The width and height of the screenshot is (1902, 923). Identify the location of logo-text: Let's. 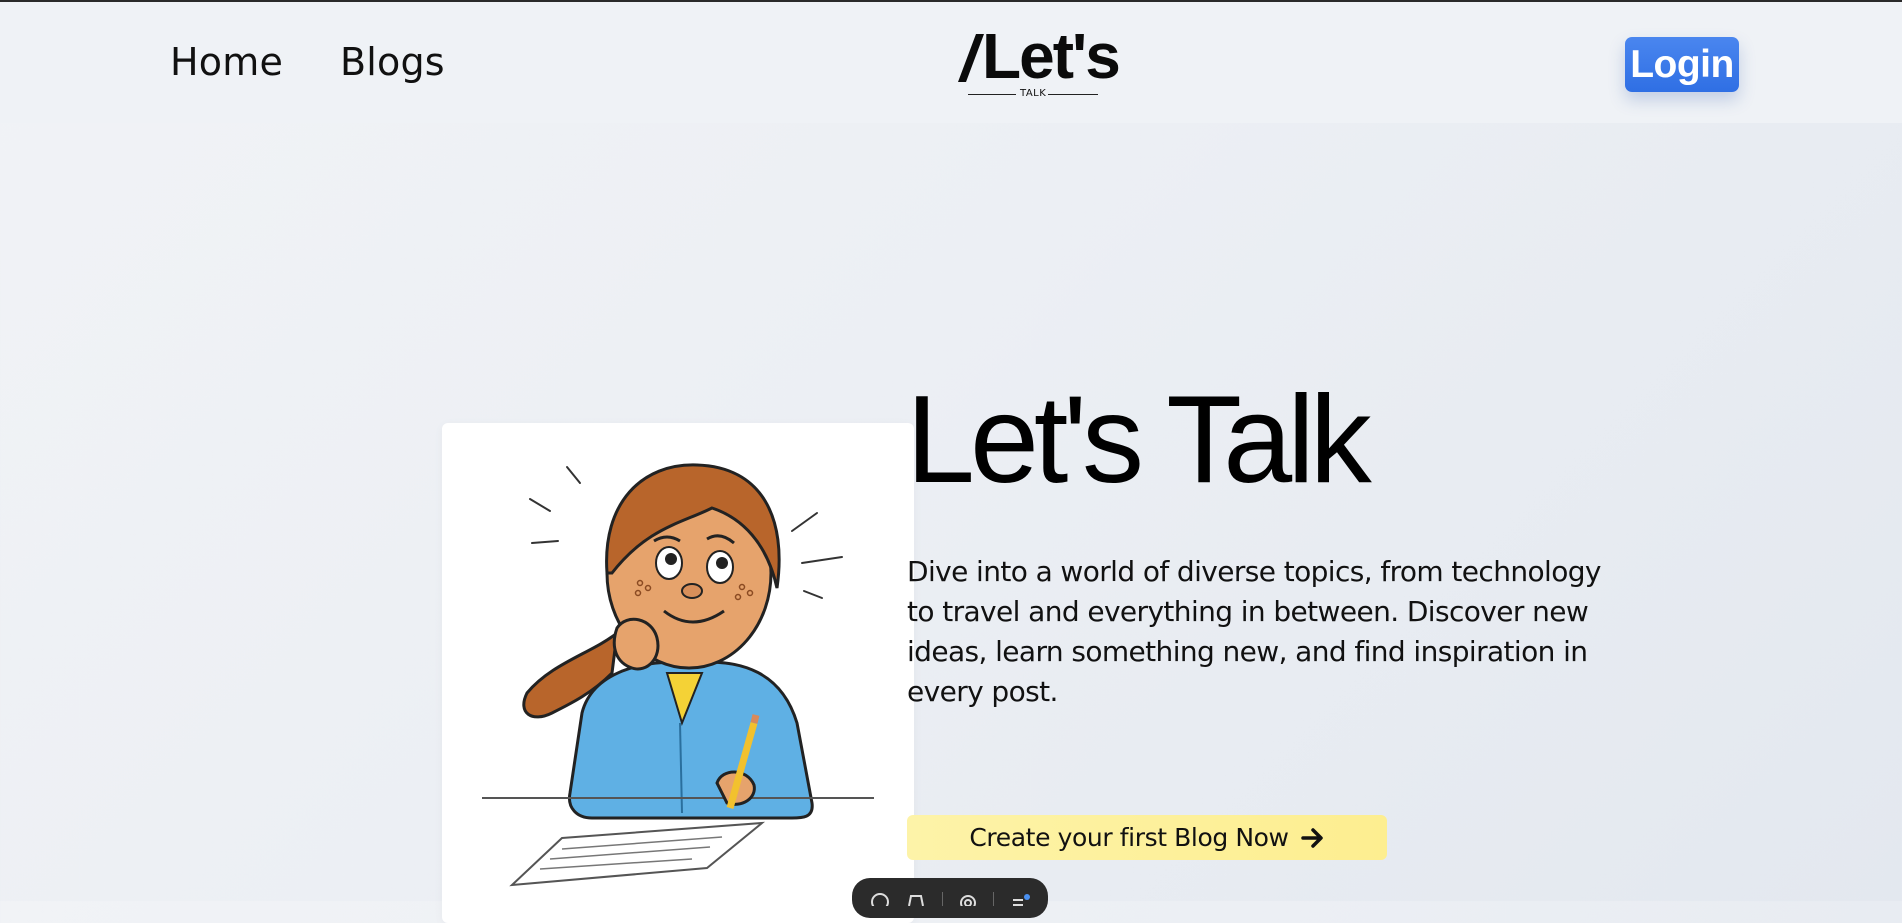
(1051, 56).